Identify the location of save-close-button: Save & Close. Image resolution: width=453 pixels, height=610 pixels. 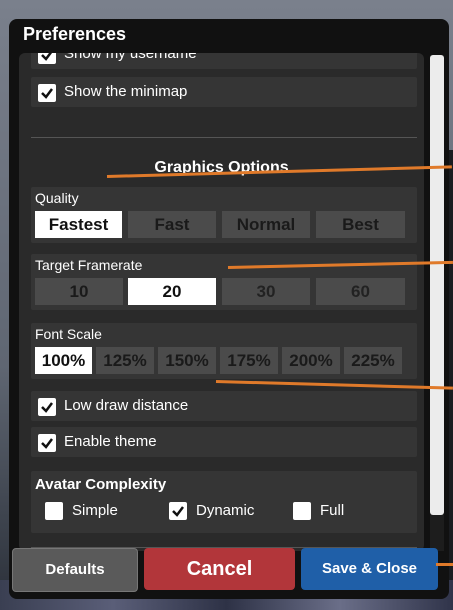
(369, 569).